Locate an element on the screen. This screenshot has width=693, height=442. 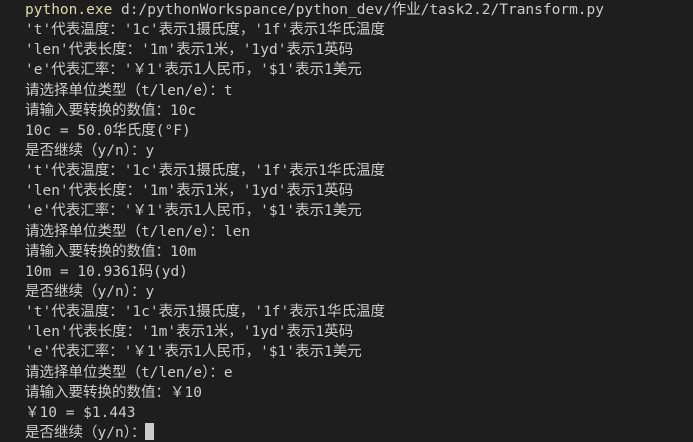
text-cursor is located at coordinates (150, 431).